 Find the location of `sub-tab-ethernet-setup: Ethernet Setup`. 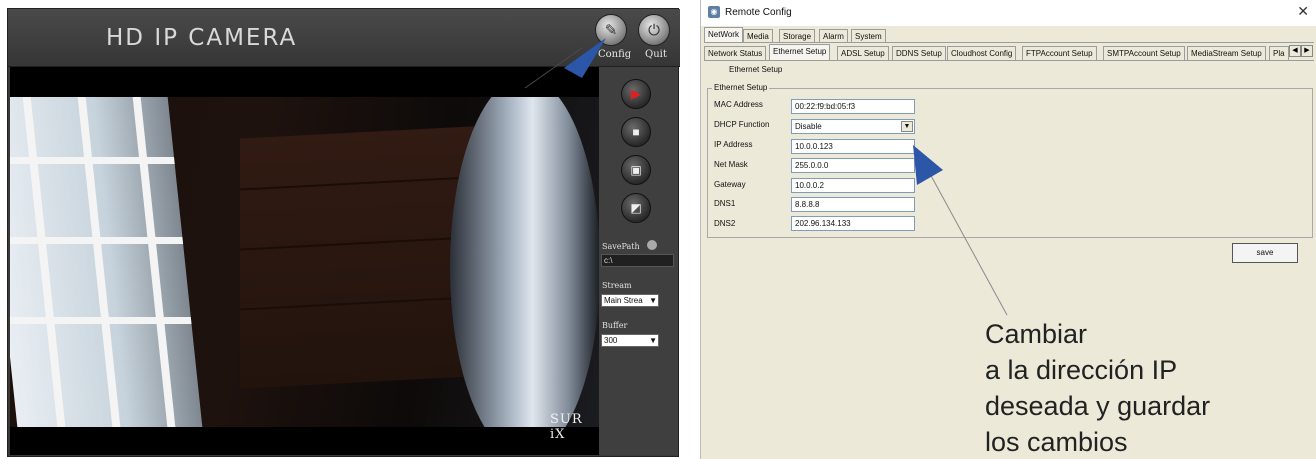

sub-tab-ethernet-setup: Ethernet Setup is located at coordinates (755, 69).